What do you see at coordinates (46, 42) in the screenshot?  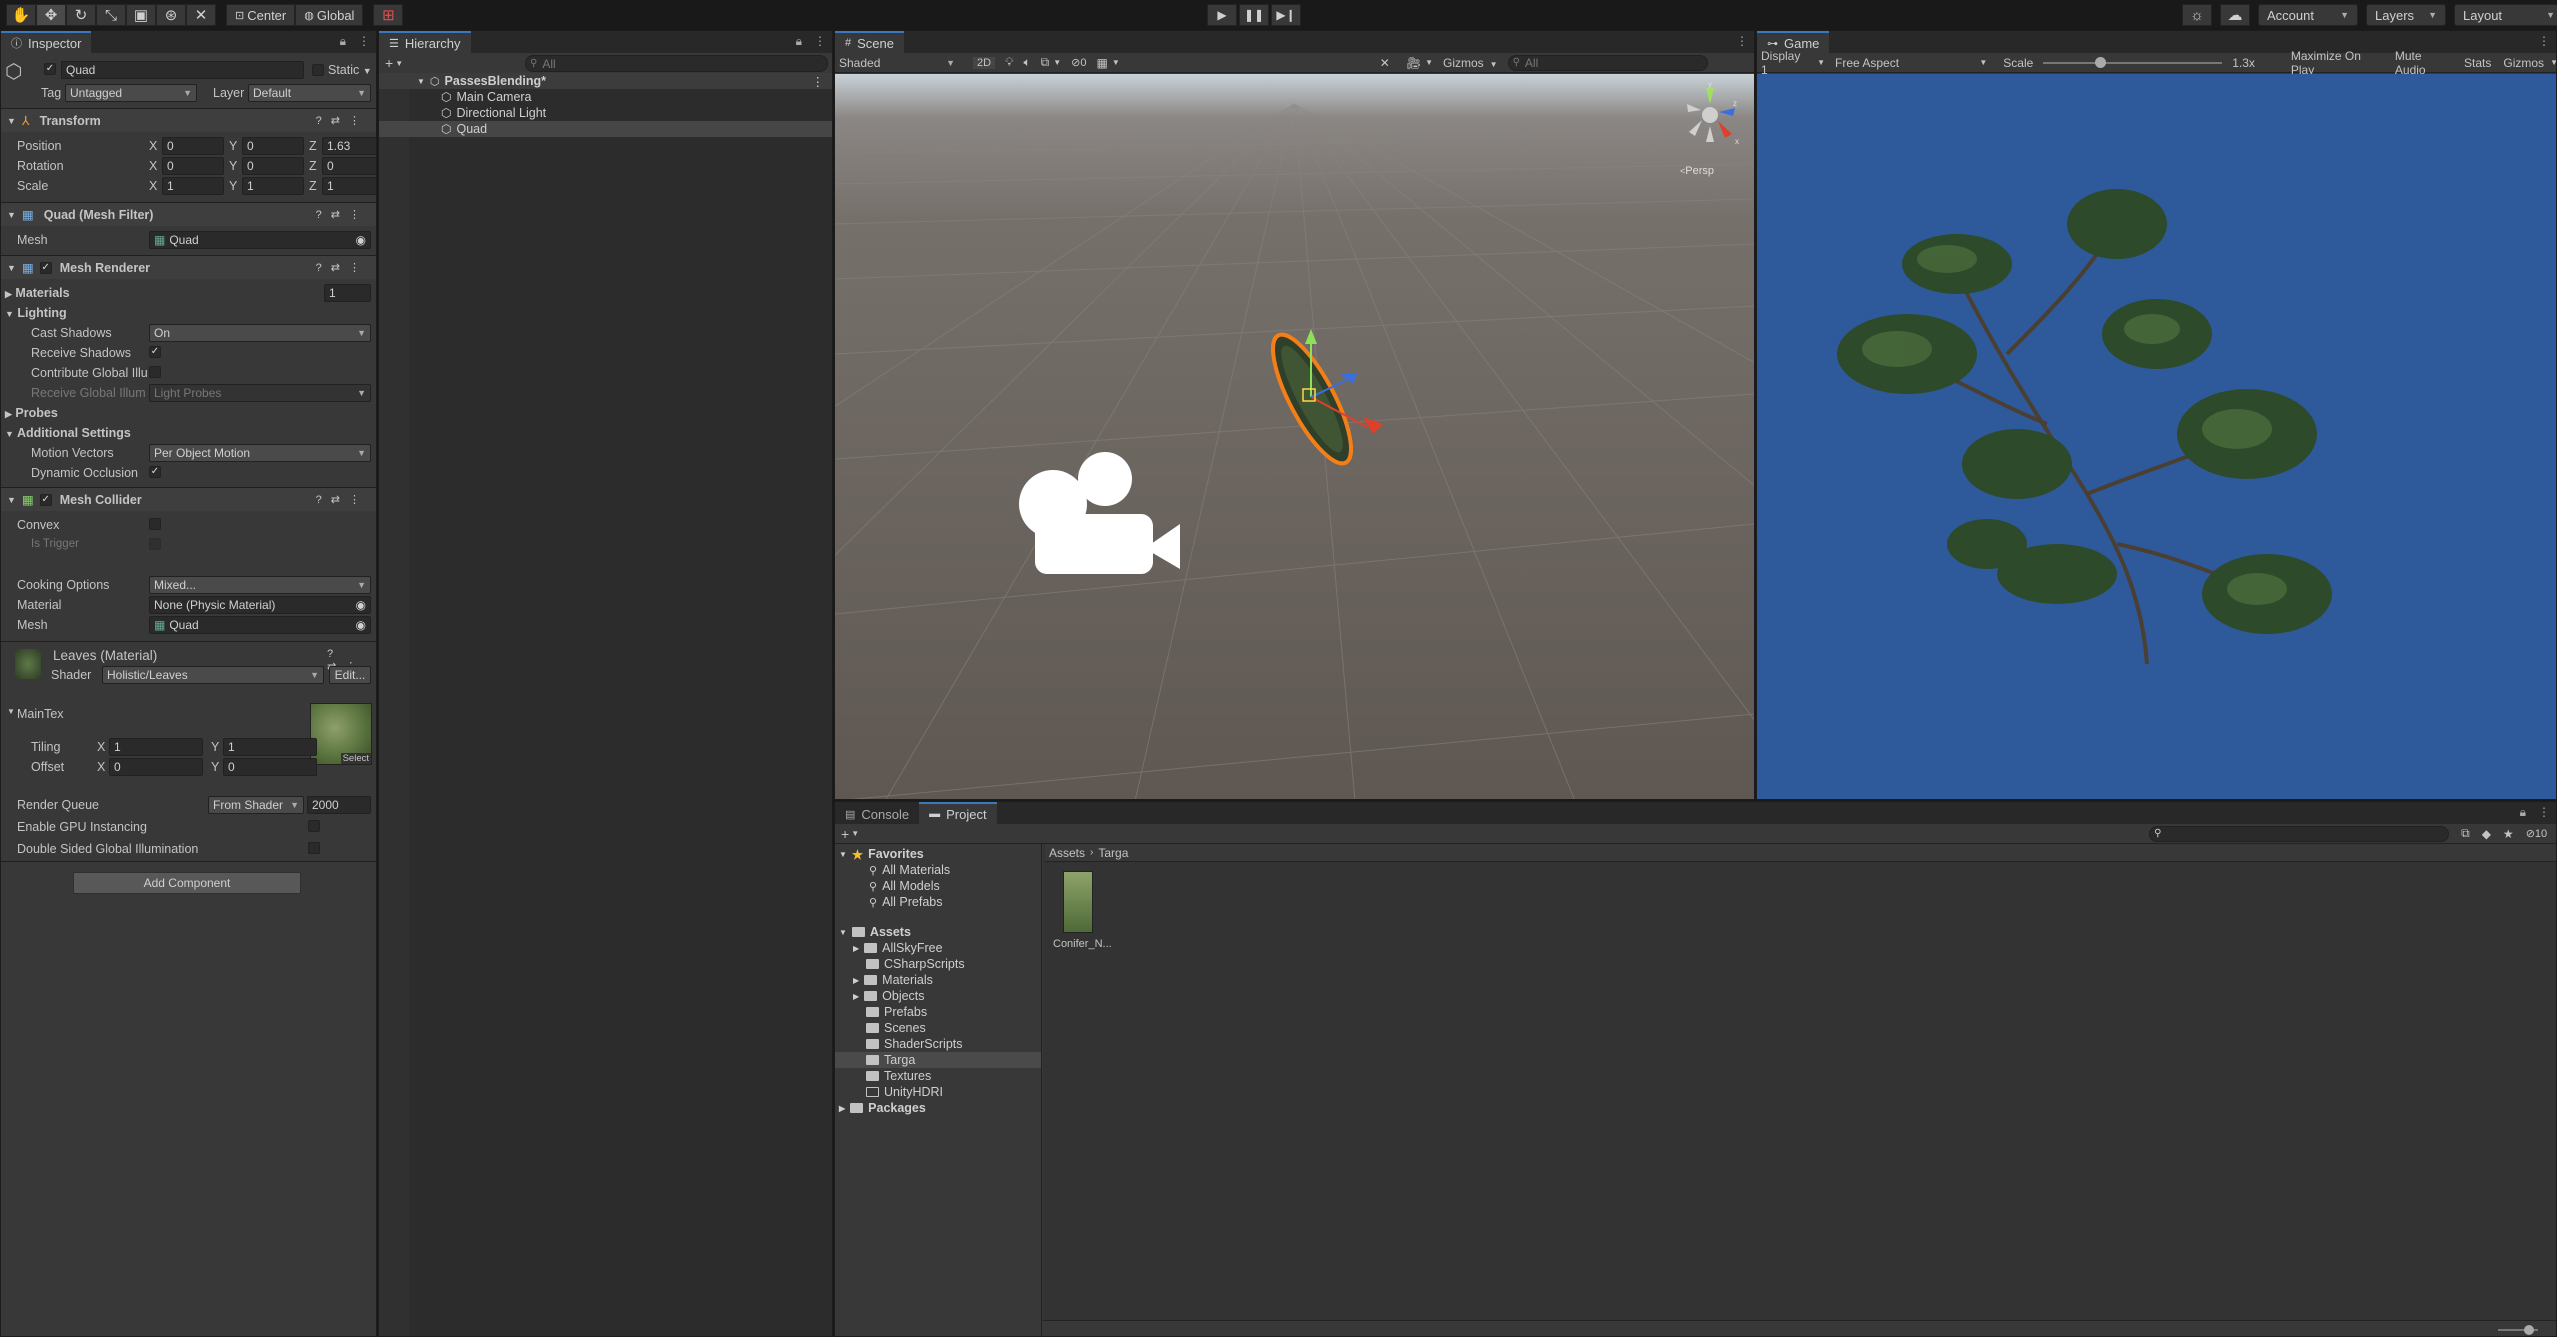 I see `tab-inspector: ⓘ Inspector` at bounding box center [46, 42].